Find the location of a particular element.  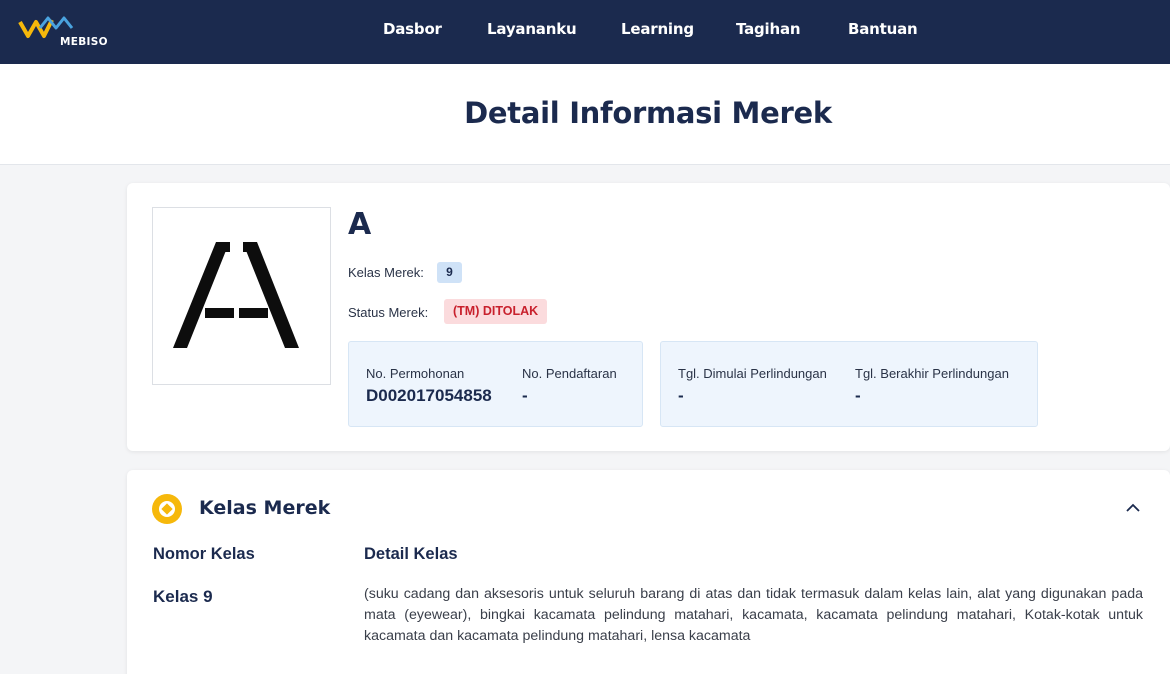

class-badge: 9 is located at coordinates (449, 272).